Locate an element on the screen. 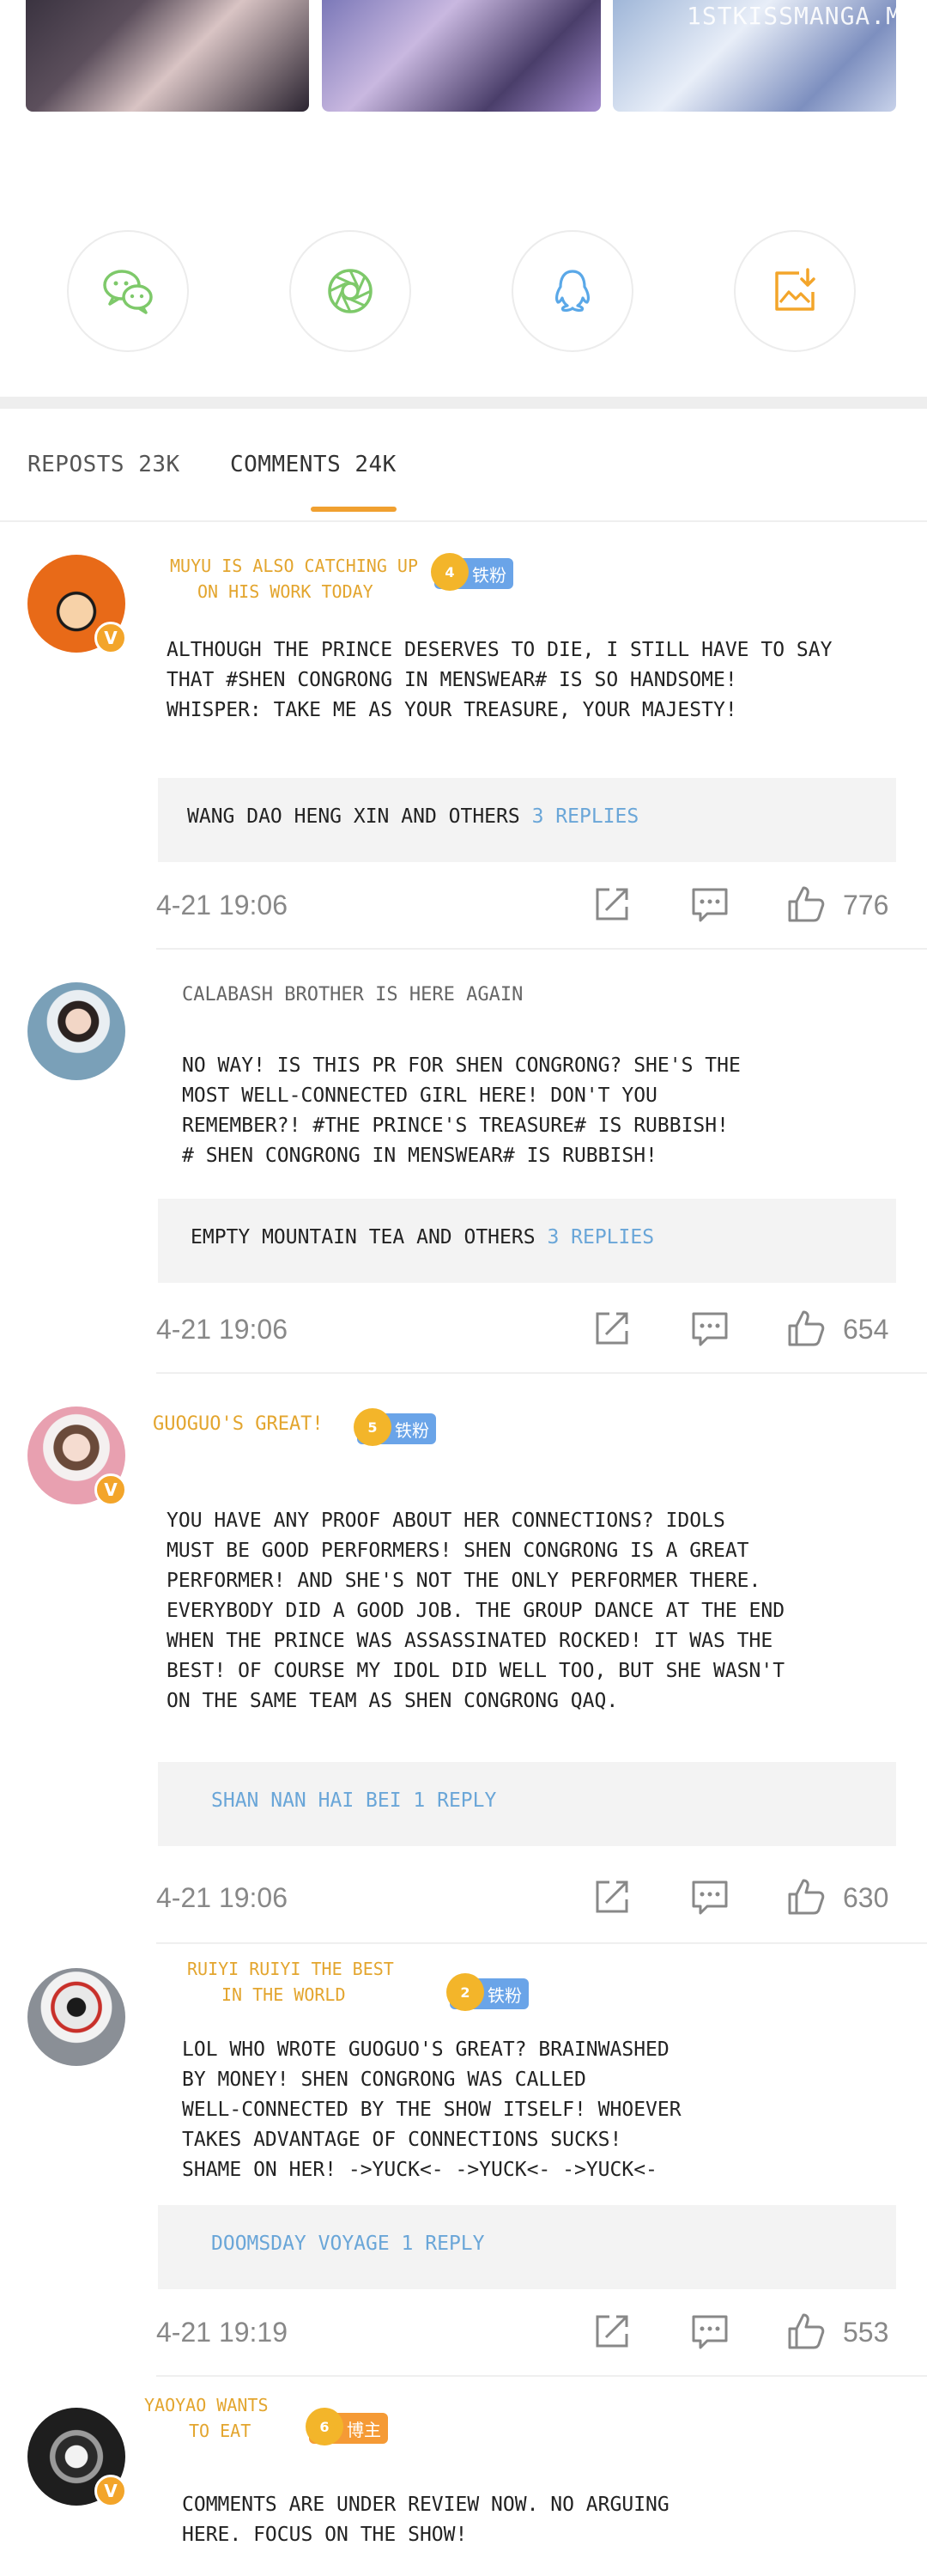 This screenshot has height=2576, width=927. username: YAOYAO WANTS TO EAT is located at coordinates (206, 2418).